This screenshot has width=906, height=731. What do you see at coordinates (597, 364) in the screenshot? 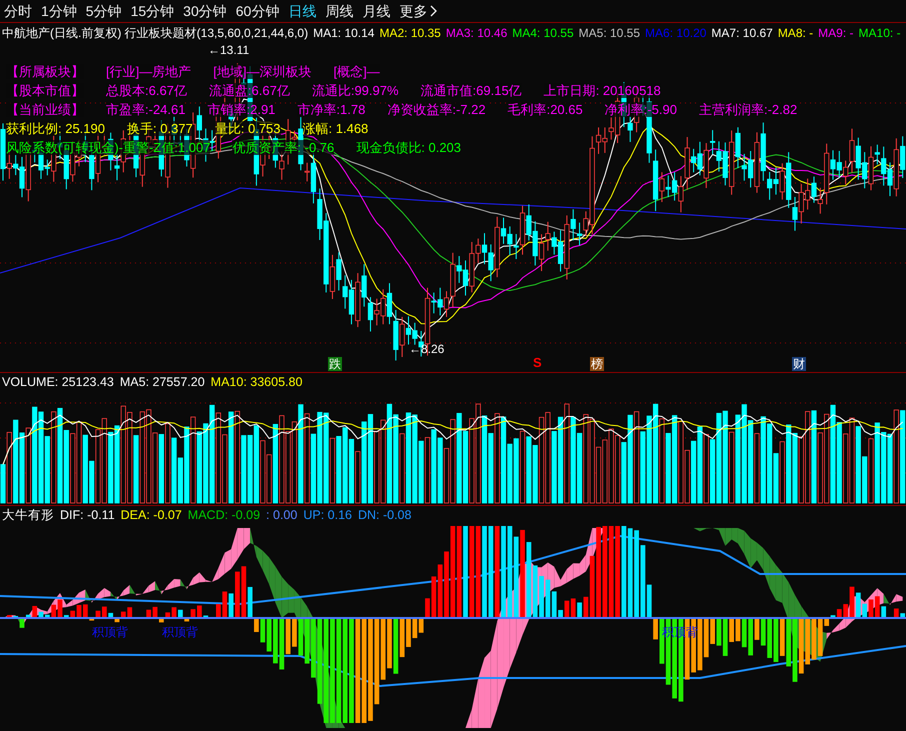
I see `event-marker: 榜` at bounding box center [597, 364].